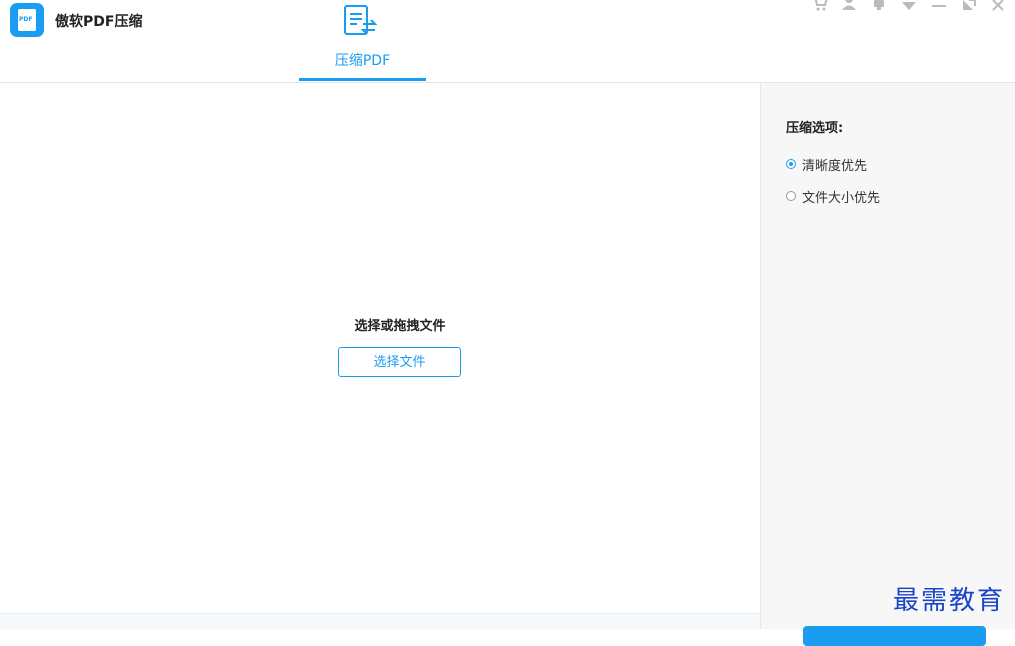 Image resolution: width=1015 pixels, height=646 pixels. What do you see at coordinates (362, 79) in the screenshot?
I see `tab-active-indicator` at bounding box center [362, 79].